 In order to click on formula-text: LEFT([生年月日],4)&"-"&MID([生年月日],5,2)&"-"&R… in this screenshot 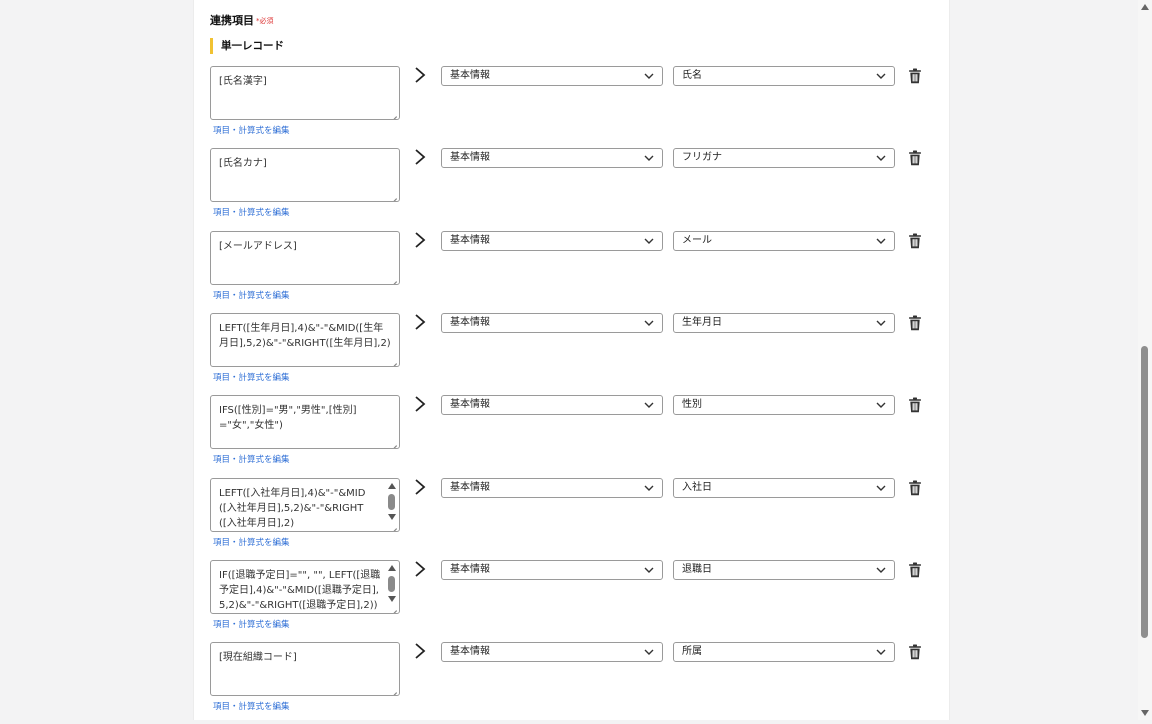, I will do `click(305, 336)`.